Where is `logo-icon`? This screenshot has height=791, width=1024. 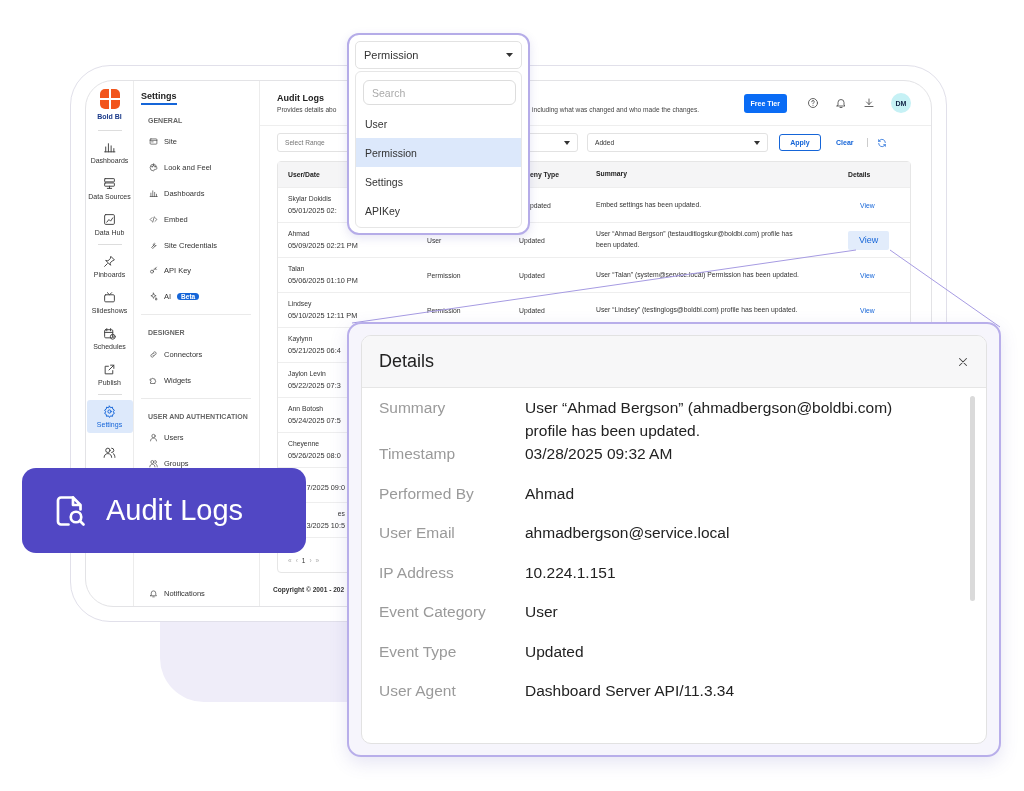
logo-icon is located at coordinates (109, 99).